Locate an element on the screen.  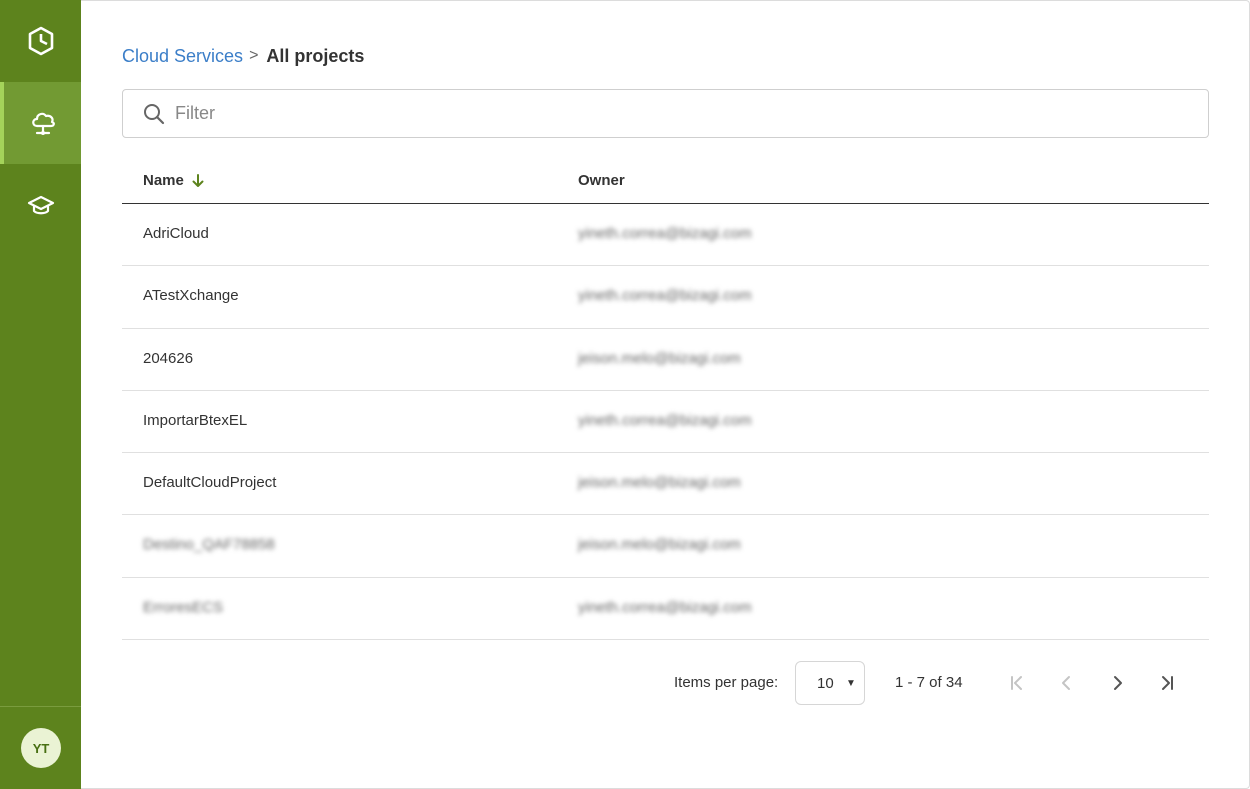
table-row: ImportarBtexEL yineth.correa@bizagi.com is located at coordinates (665, 422).